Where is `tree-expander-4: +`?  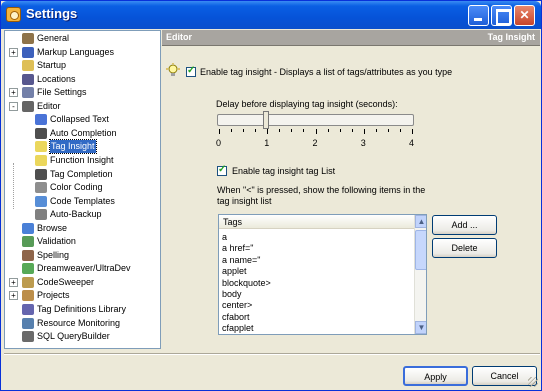 tree-expander-4: + is located at coordinates (13, 93).